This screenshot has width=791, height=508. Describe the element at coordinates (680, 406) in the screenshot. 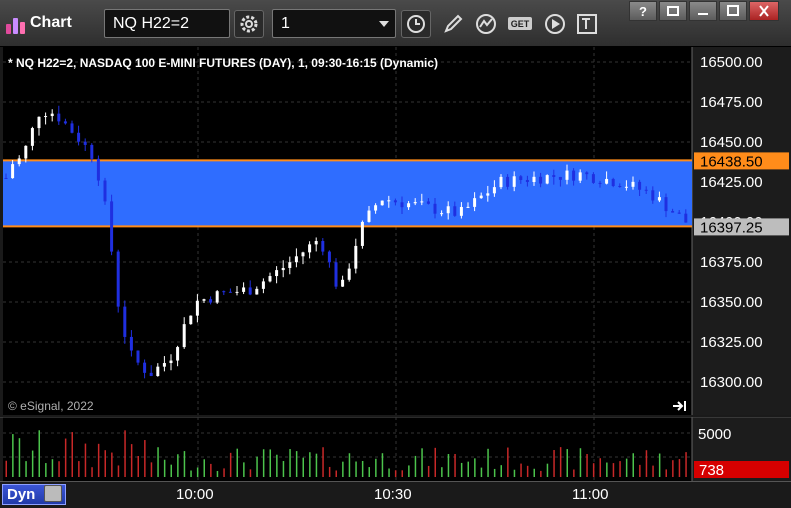

I see `scroll-right-icon` at that location.